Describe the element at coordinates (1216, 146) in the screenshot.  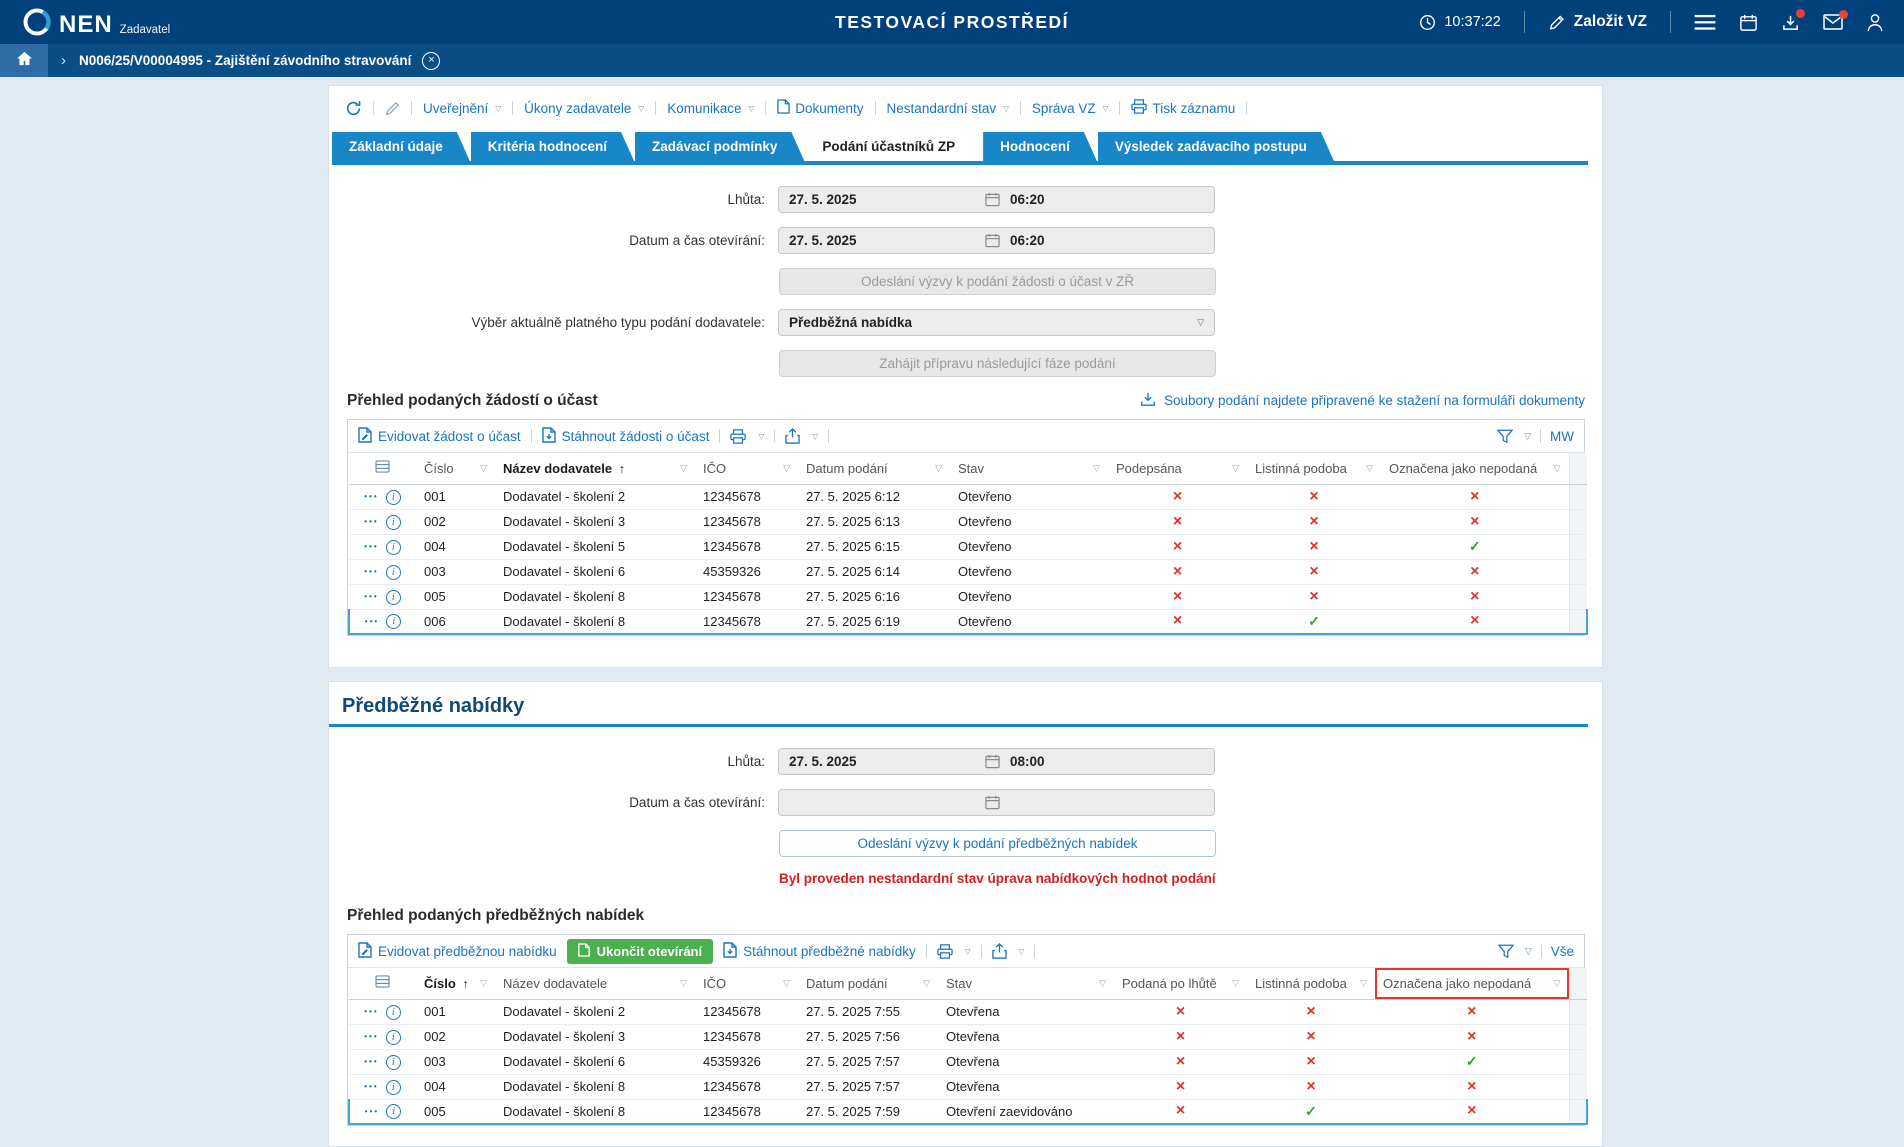
I see `tab-vysledek-zadavaciho-postupu: Výsledek zadávacího postupu` at that location.